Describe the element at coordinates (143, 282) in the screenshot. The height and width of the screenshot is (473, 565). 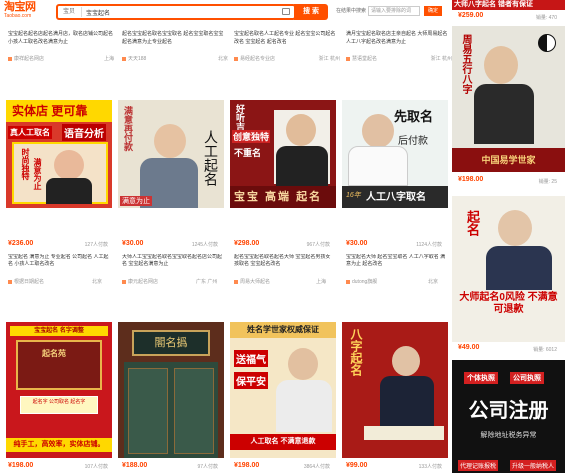
I see `shop-name: 康元起名网店` at that location.